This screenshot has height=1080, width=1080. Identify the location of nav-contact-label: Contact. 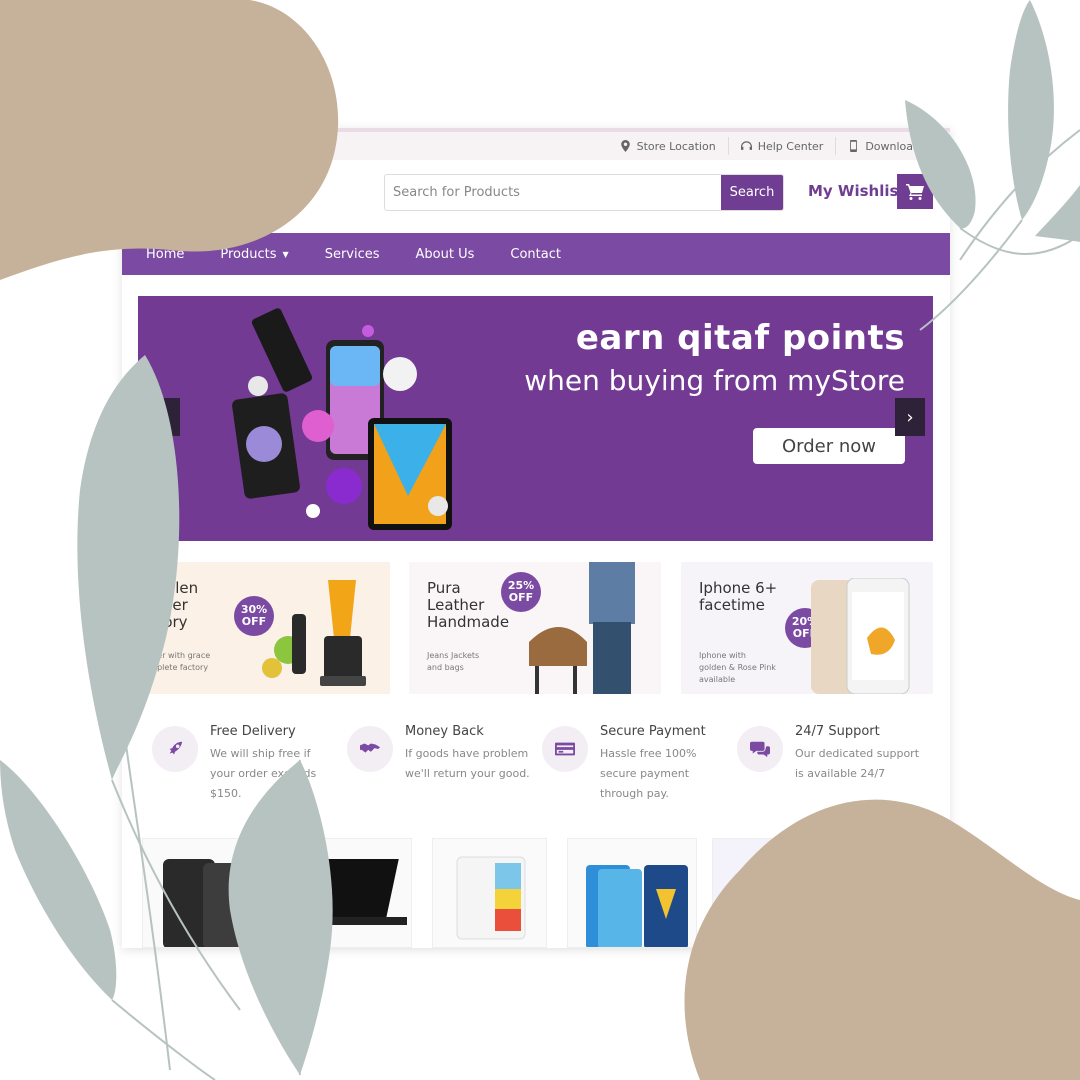
(535, 254).